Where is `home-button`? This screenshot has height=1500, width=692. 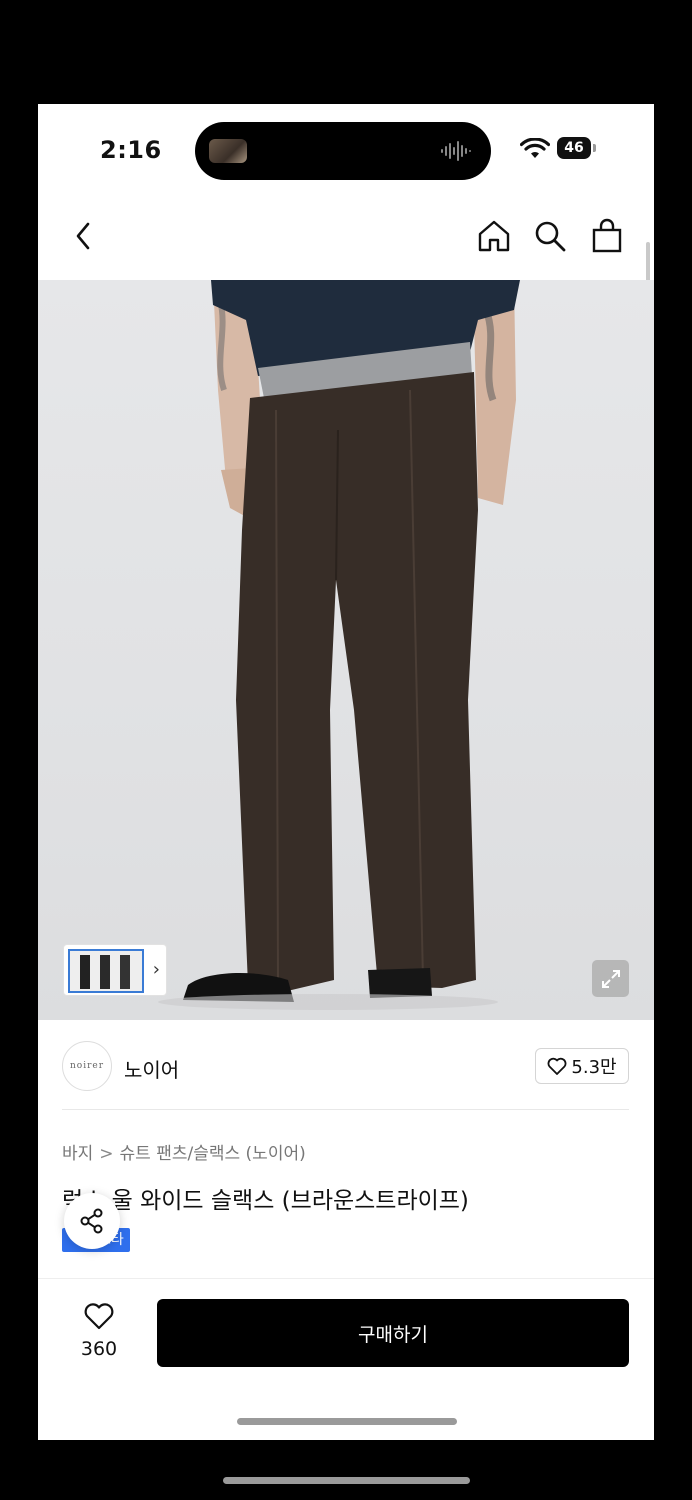 home-button is located at coordinates (494, 236).